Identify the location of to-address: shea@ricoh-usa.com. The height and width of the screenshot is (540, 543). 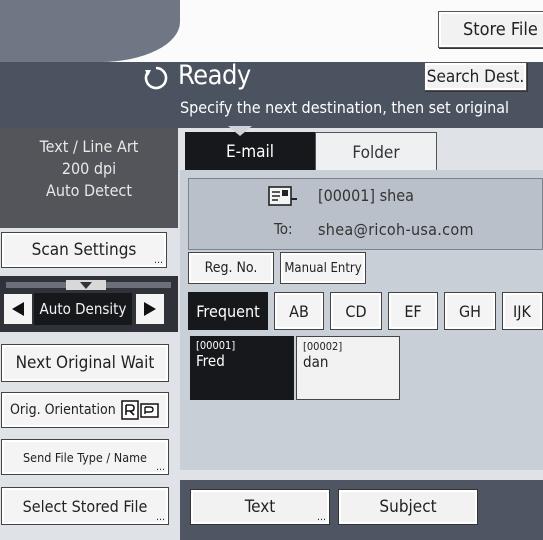
(396, 229).